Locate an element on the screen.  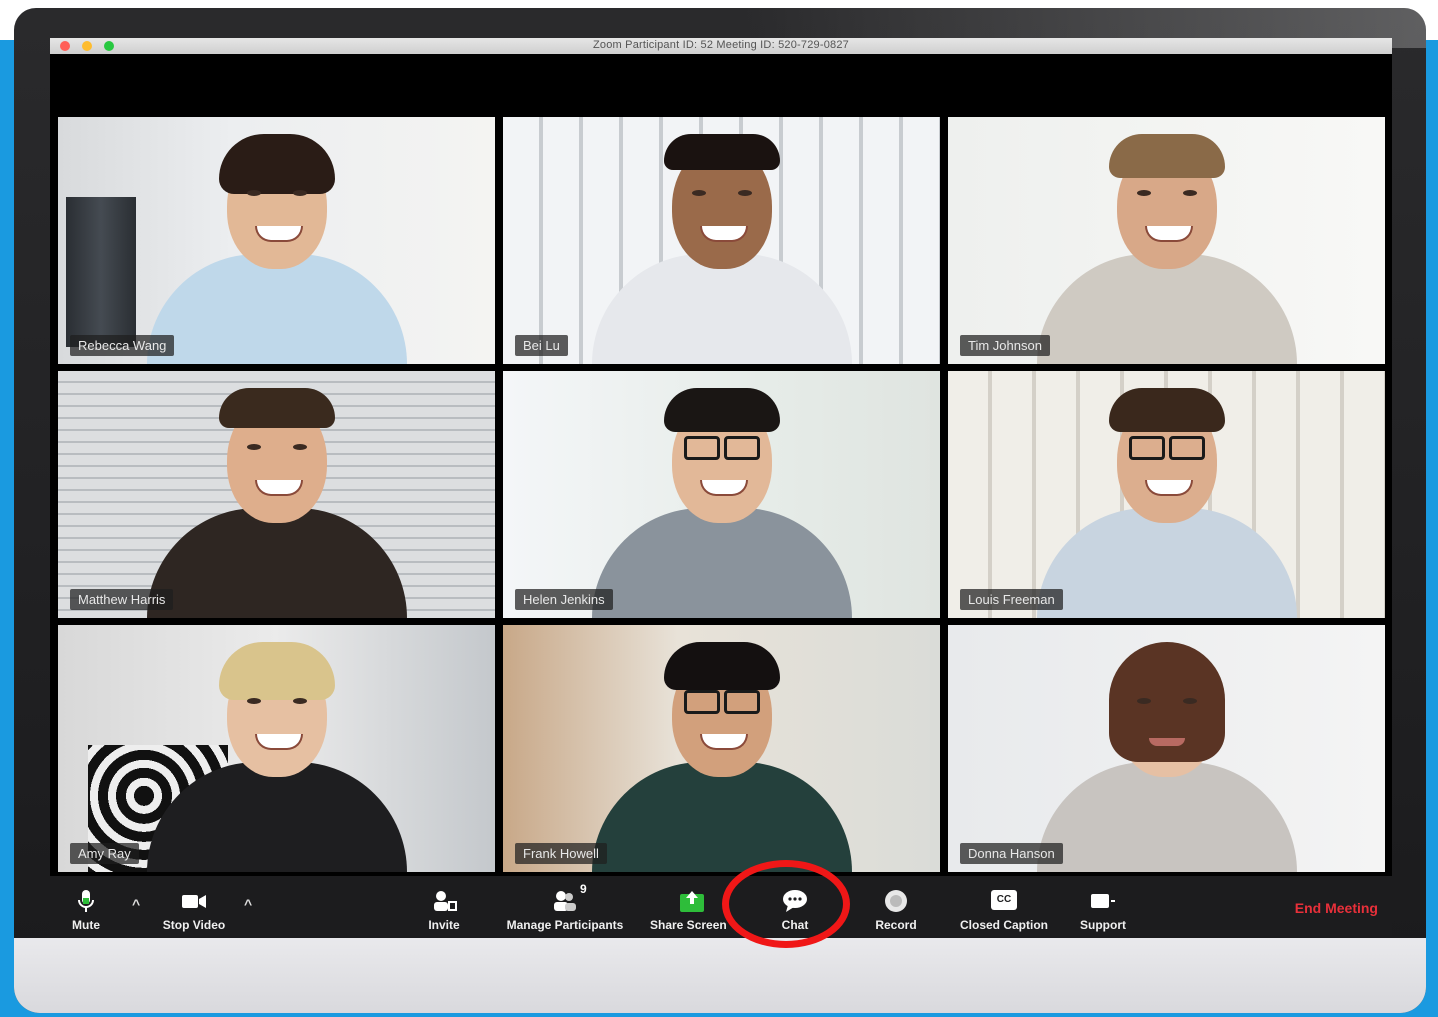
stop-video-label: Stop Video is located at coordinates (194, 925).